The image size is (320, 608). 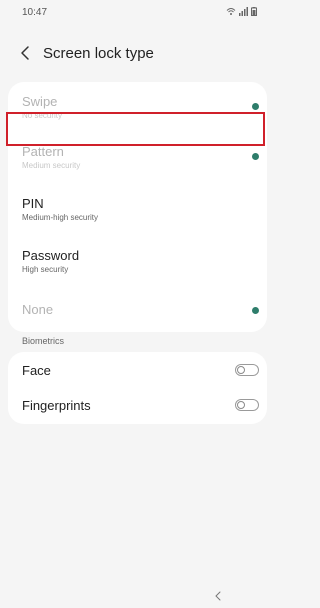 What do you see at coordinates (51, 165) in the screenshot?
I see `option-subtitle: Medium security` at bounding box center [51, 165].